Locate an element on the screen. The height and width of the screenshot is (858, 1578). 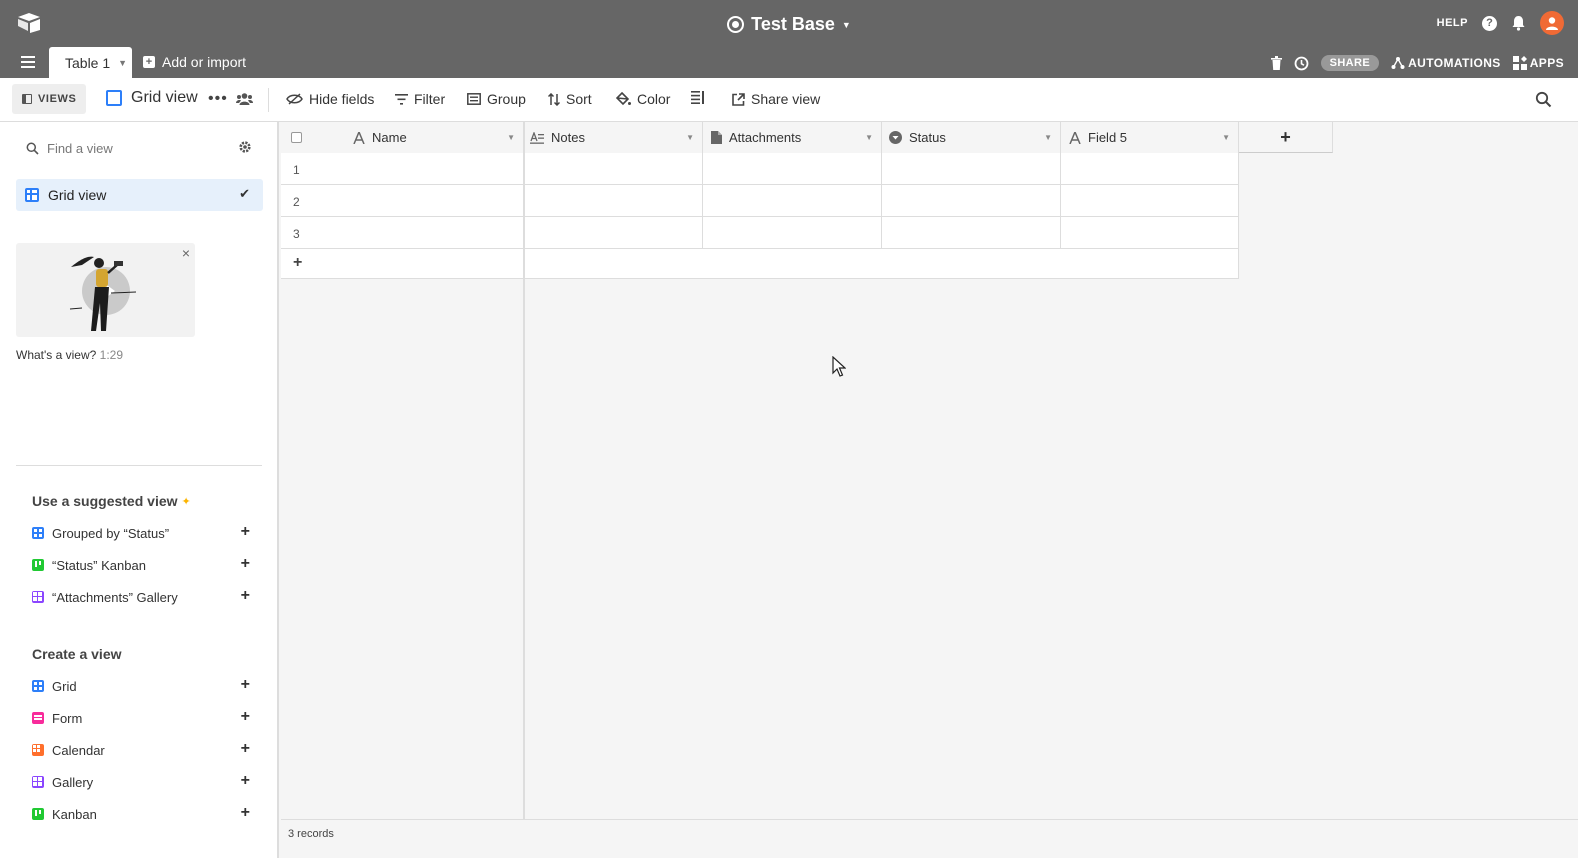
create-form-view: Form + is located at coordinates (141, 718).